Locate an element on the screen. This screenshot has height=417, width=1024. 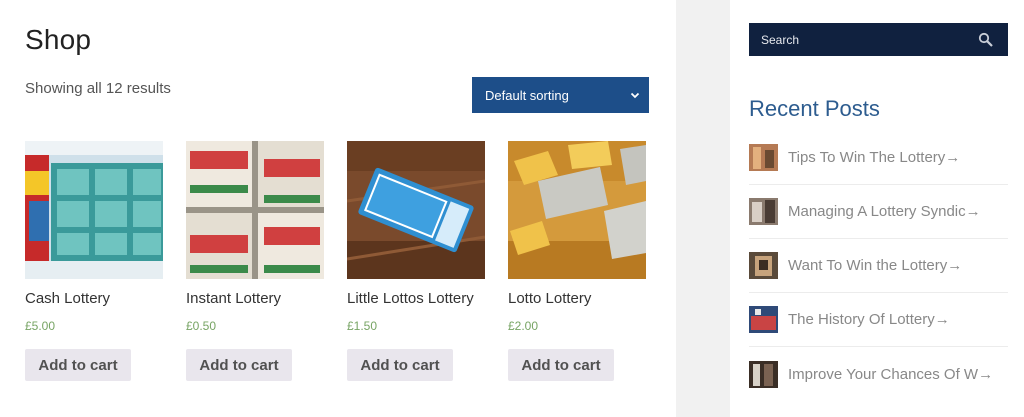
product-card: Instant Lottery £0.50 Add to cart is located at coordinates (255, 261).